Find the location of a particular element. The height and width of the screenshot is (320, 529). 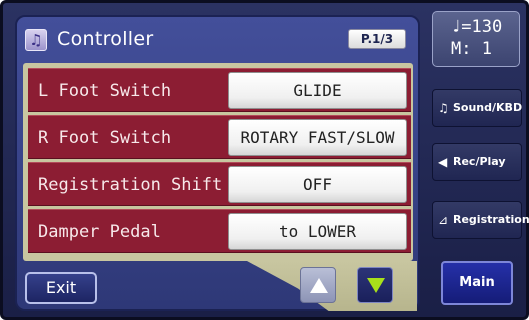

exit-button: Exit is located at coordinates (61, 288).